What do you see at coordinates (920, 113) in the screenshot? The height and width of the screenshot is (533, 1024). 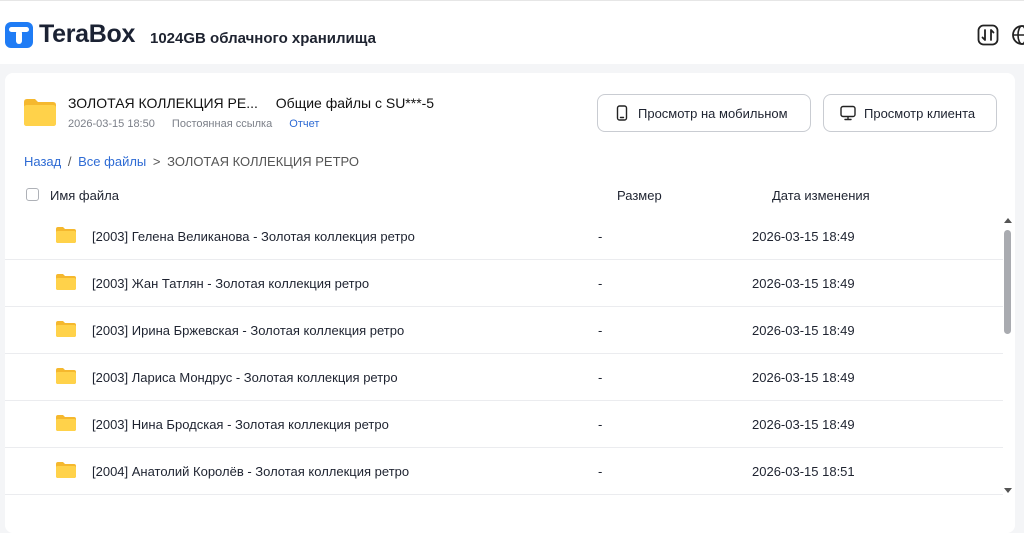 I see `view-in-client-label: Просмотр клиента` at bounding box center [920, 113].